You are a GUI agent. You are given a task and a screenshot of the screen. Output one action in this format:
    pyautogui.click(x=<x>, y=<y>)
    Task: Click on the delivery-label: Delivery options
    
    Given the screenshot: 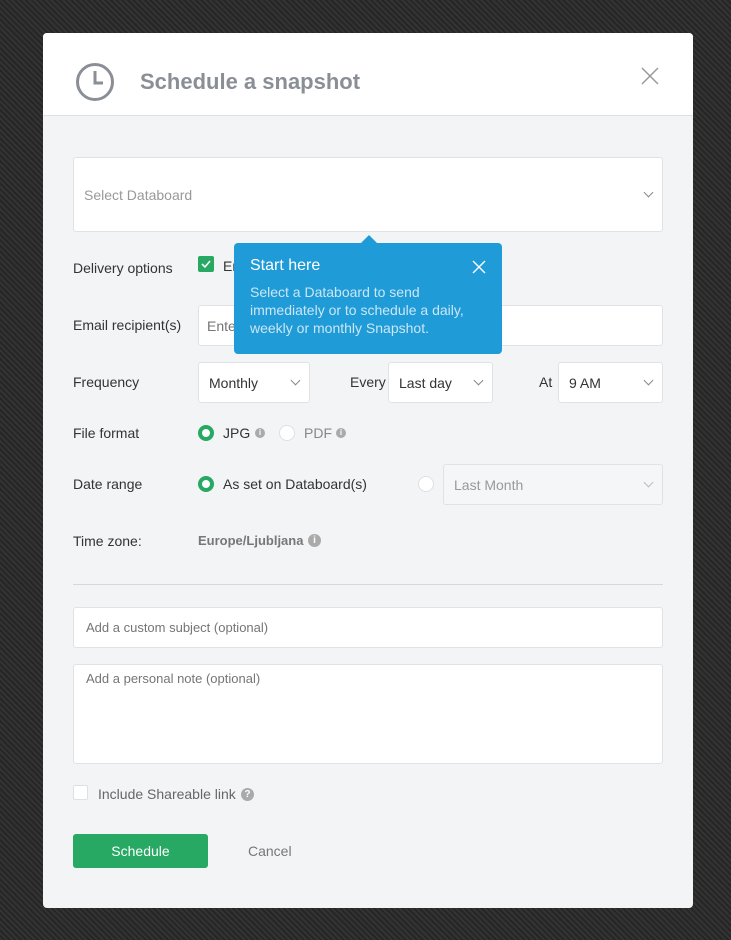 What is the action you would take?
    pyautogui.click(x=123, y=268)
    